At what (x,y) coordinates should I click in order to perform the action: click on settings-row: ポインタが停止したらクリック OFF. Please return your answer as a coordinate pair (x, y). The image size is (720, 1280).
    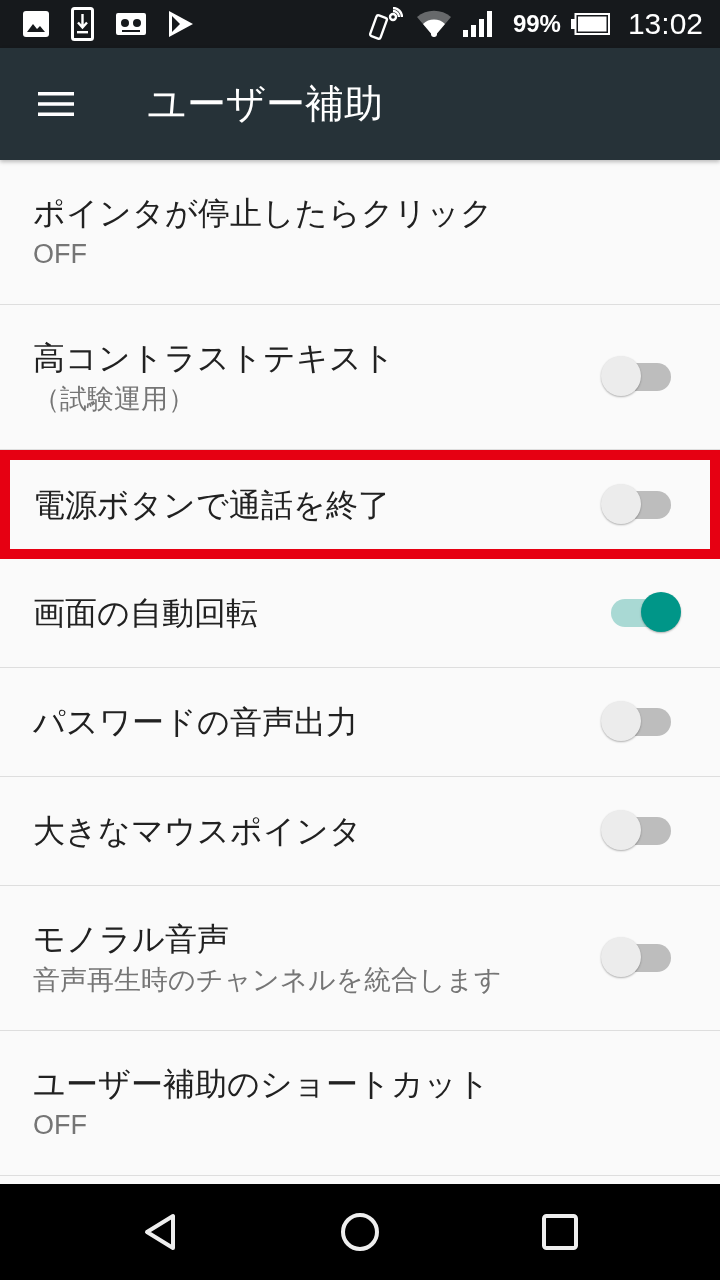
    Looking at the image, I should click on (360, 232).